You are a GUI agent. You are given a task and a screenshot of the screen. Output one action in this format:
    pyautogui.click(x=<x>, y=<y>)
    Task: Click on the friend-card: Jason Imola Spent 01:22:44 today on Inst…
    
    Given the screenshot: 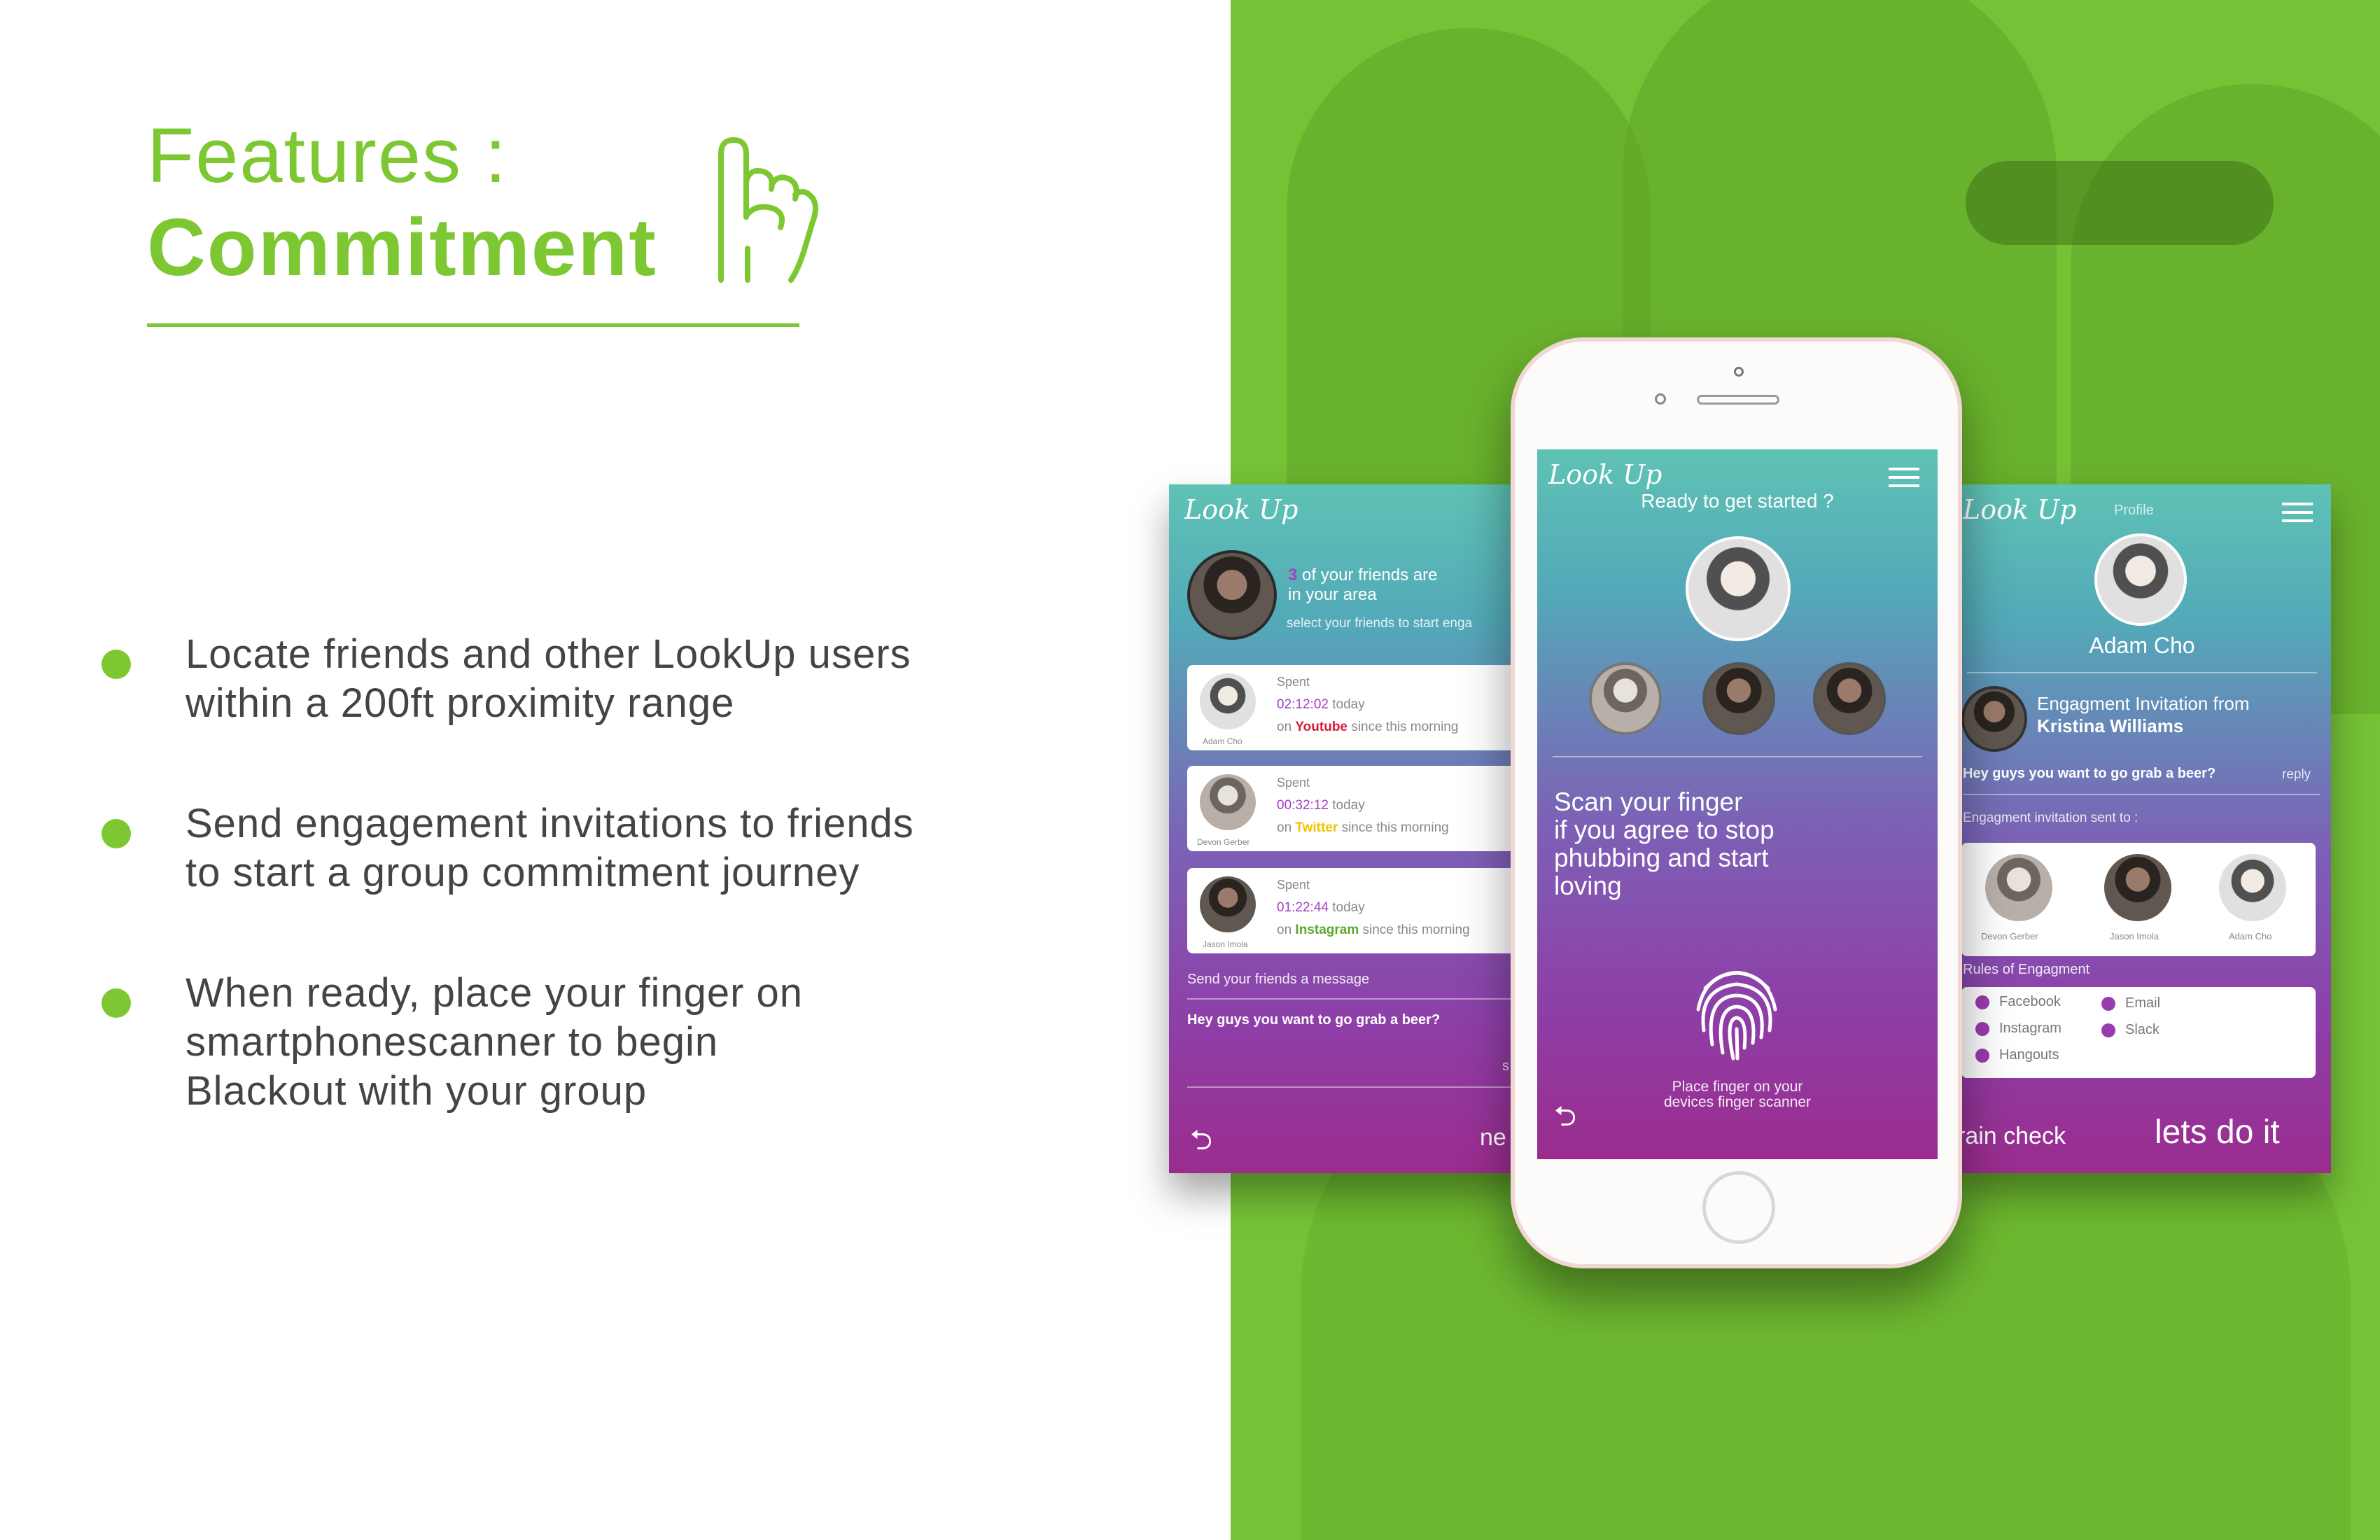 What is the action you would take?
    pyautogui.click(x=1360, y=910)
    